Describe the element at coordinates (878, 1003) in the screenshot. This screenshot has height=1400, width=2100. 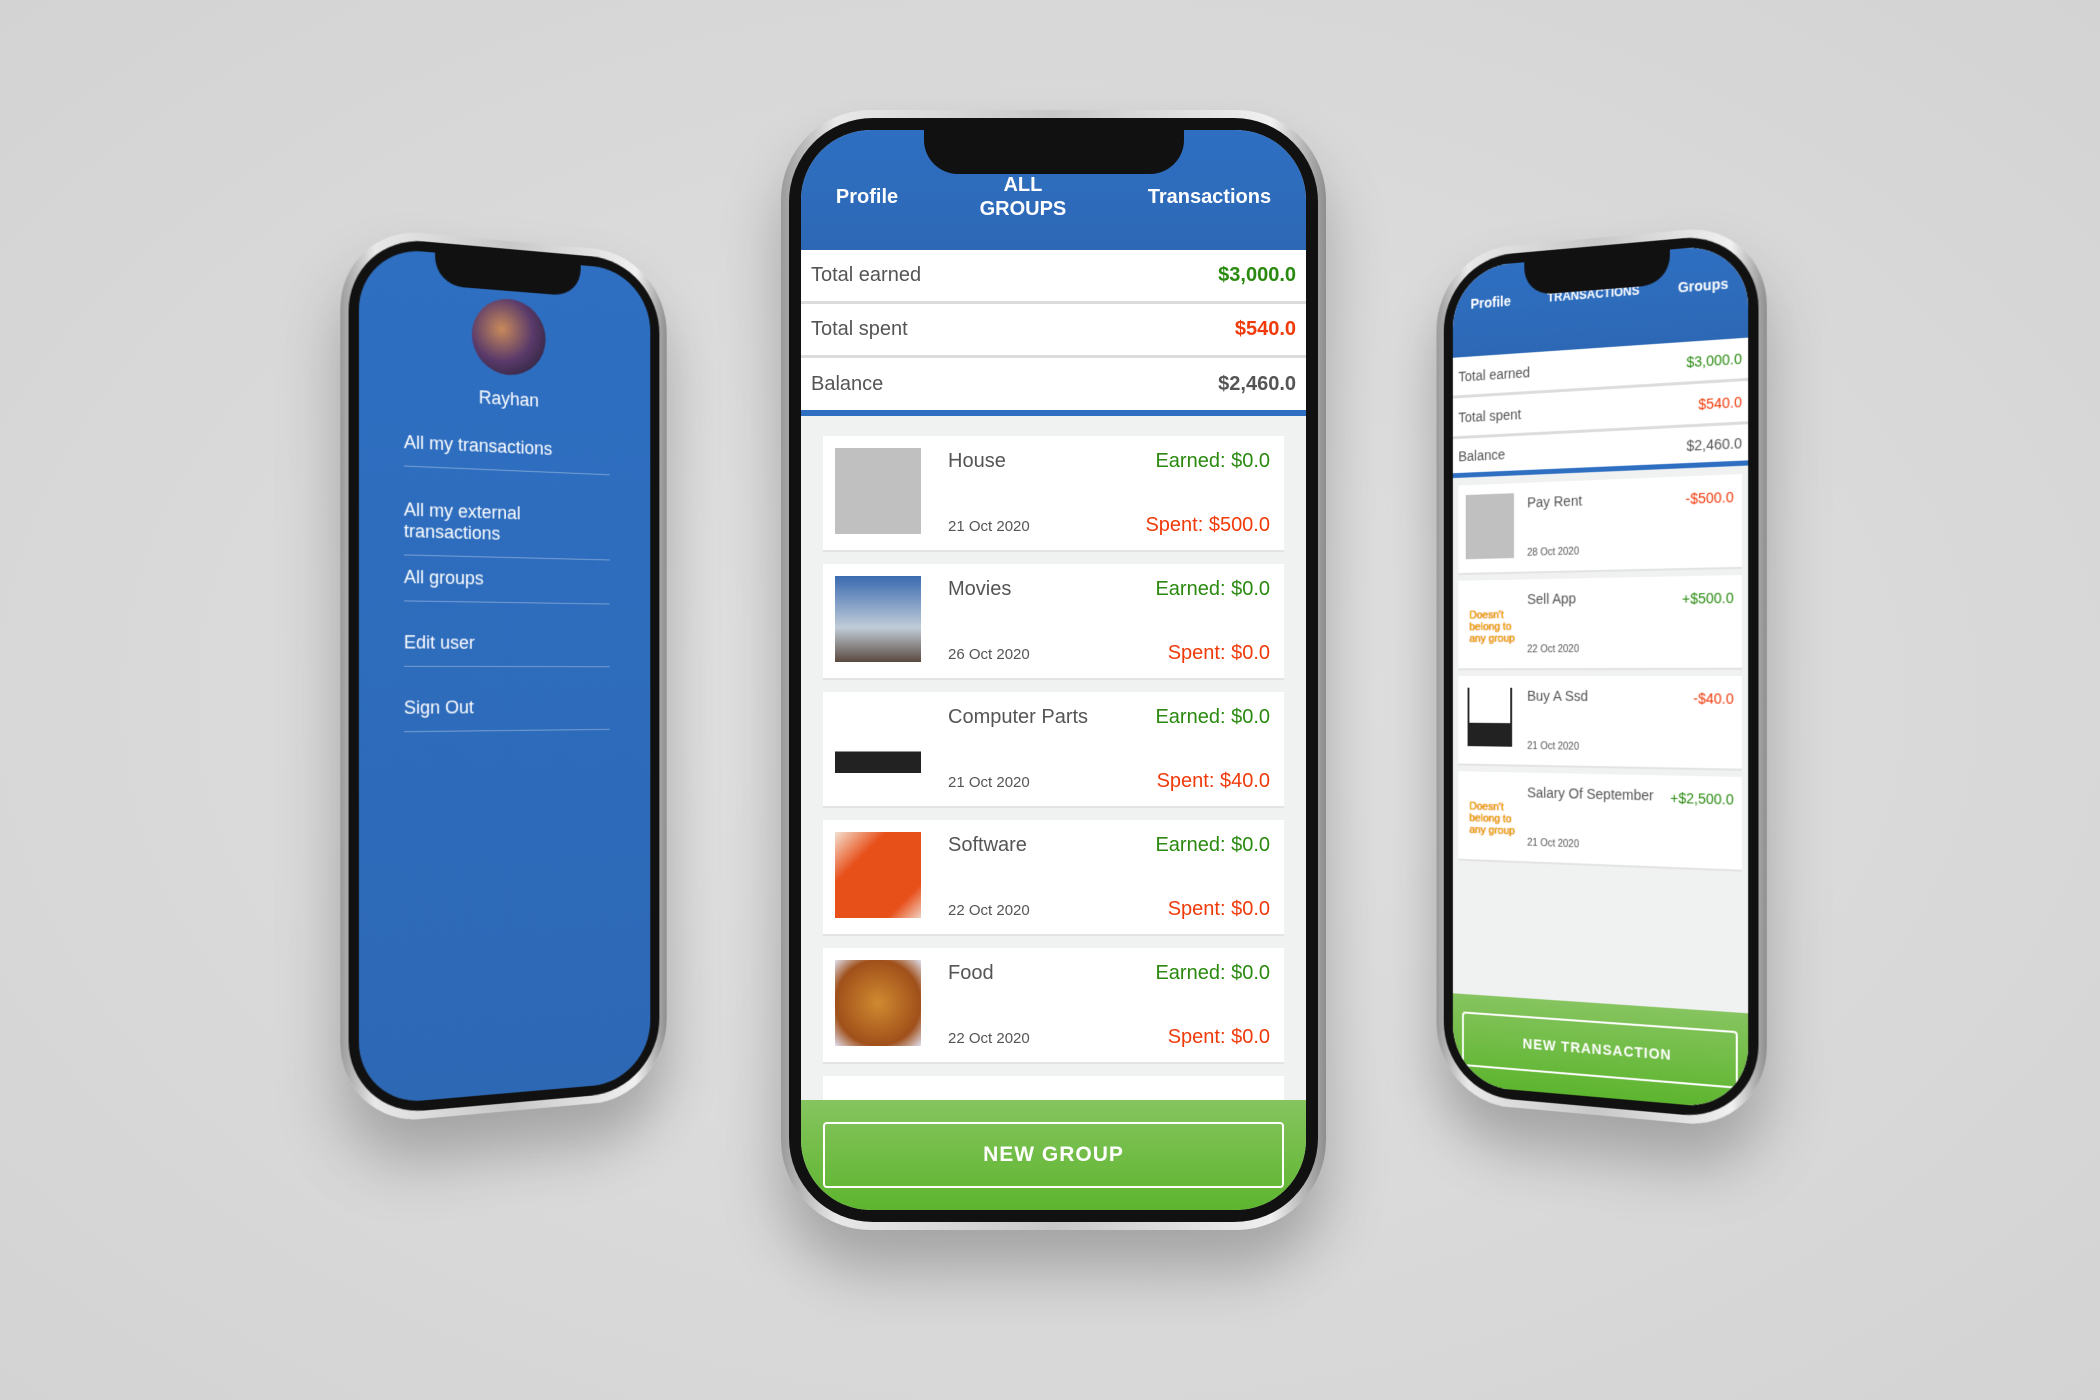
I see `fried-chicken-photo-icon` at that location.